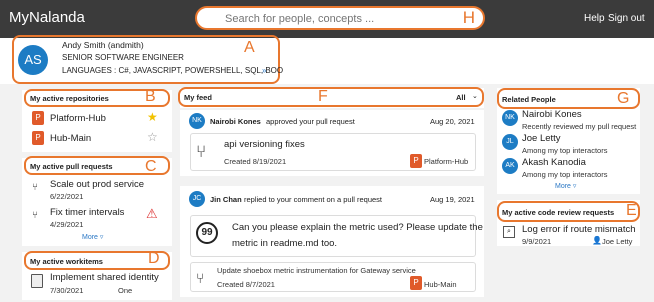 The width and height of the screenshot is (654, 302). I want to click on reviews-title: My active code review requests, so click(558, 212).